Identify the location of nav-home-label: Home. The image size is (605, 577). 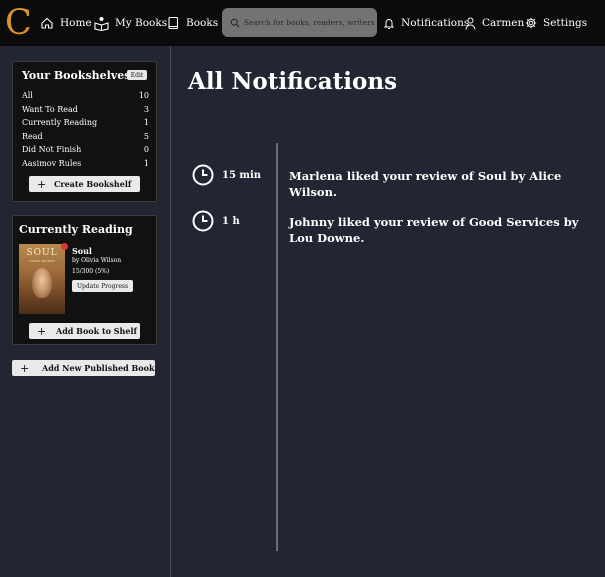
(76, 23).